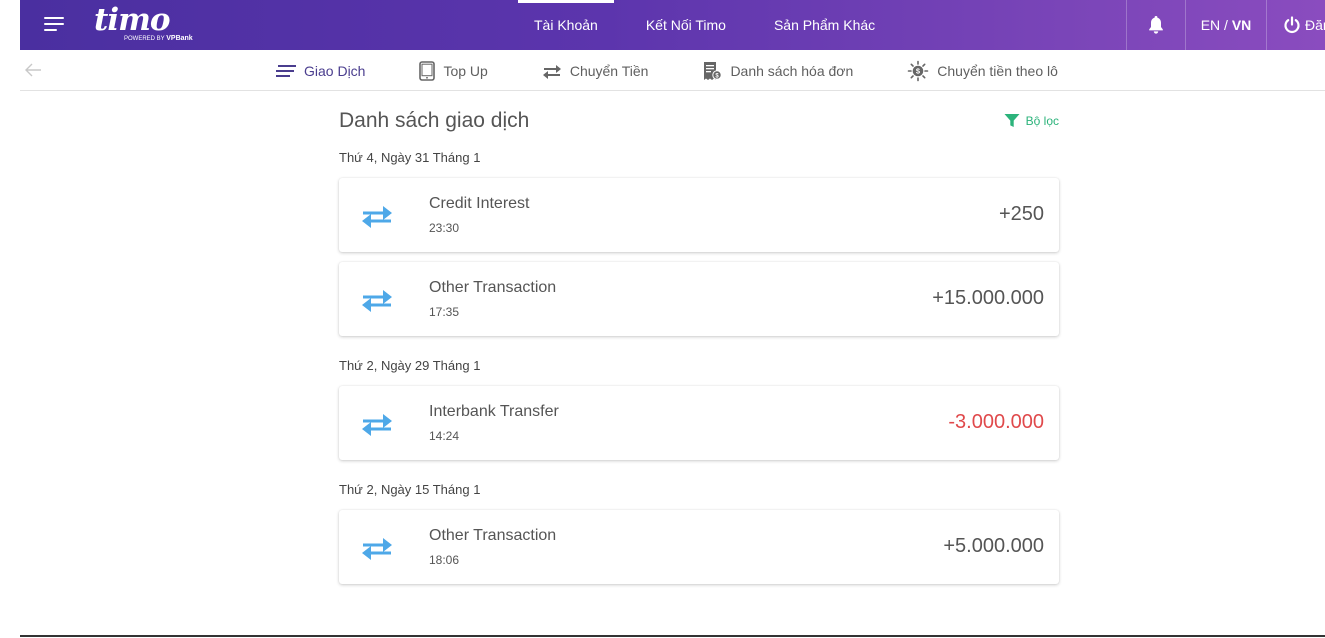  I want to click on lines-icon, so click(286, 70).